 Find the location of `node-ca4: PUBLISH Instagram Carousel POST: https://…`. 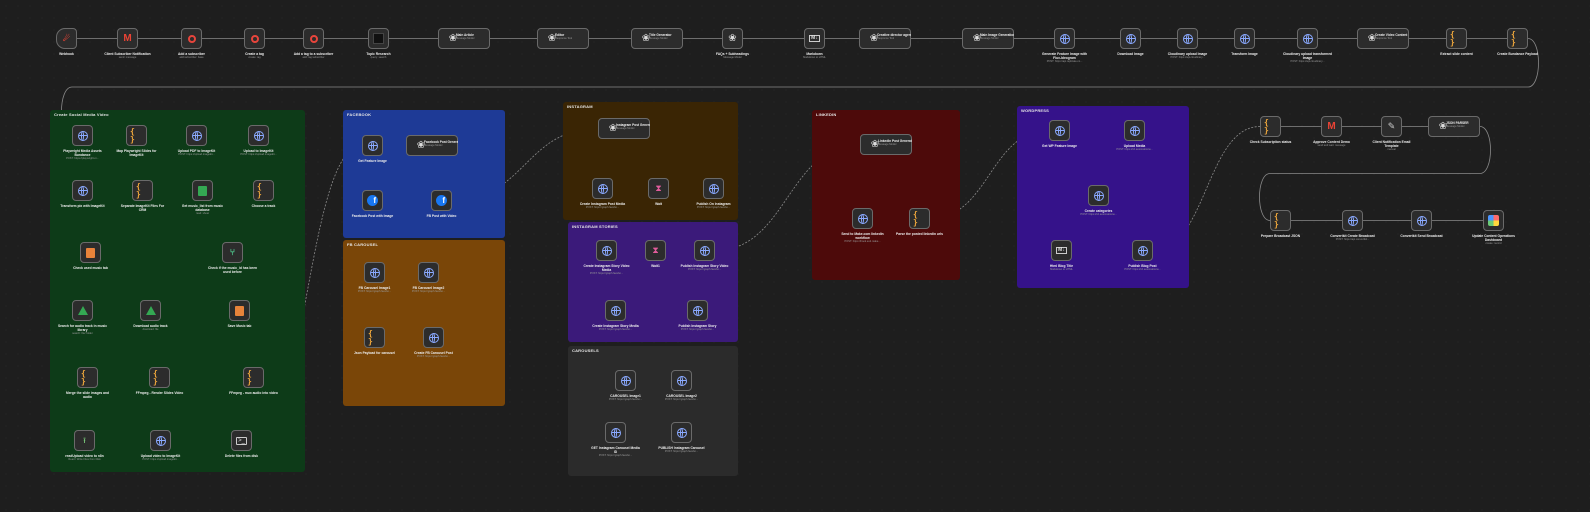

node-ca4: PUBLISH Instagram Carousel POST: https://… is located at coordinates (681, 437).